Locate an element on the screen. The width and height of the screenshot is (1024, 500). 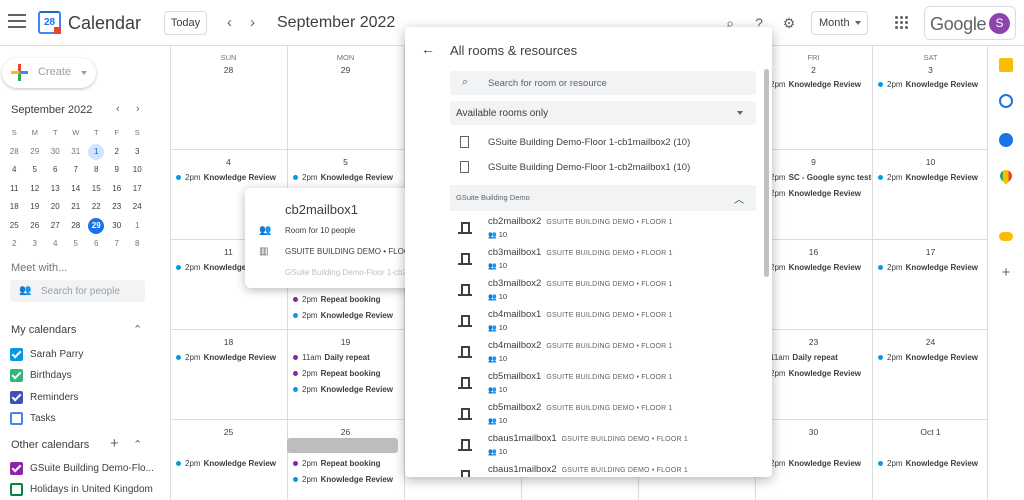
calendar-item: Birthdays is located at coordinates (41, 376).